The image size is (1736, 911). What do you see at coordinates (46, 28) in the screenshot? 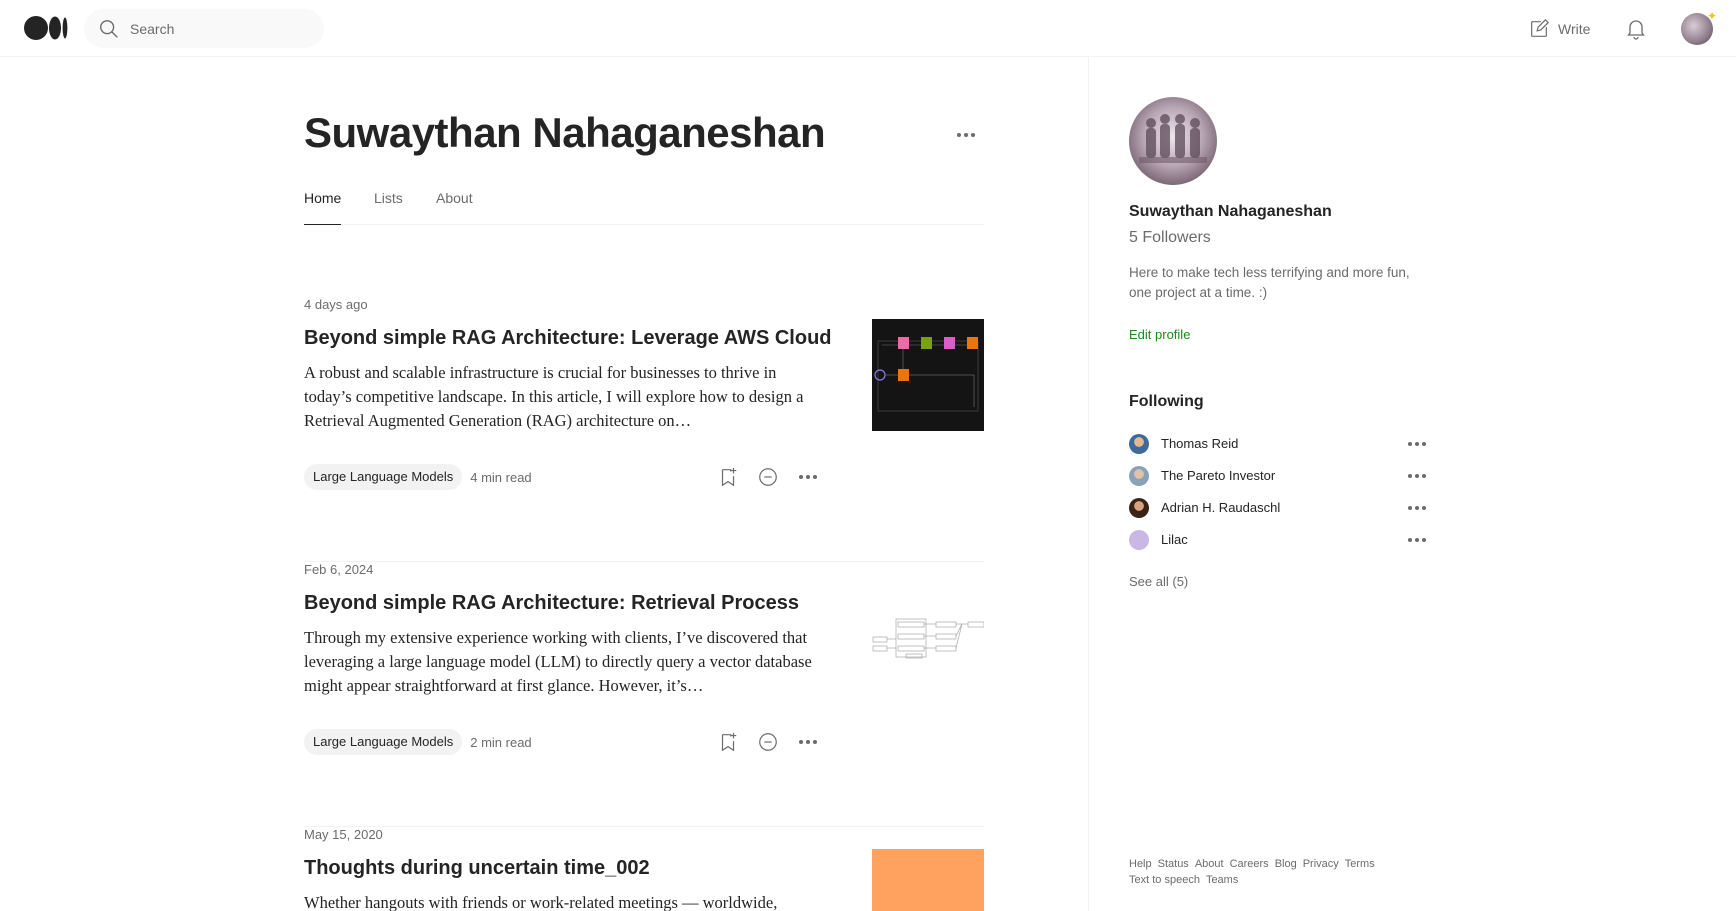
I see `medium-logo` at bounding box center [46, 28].